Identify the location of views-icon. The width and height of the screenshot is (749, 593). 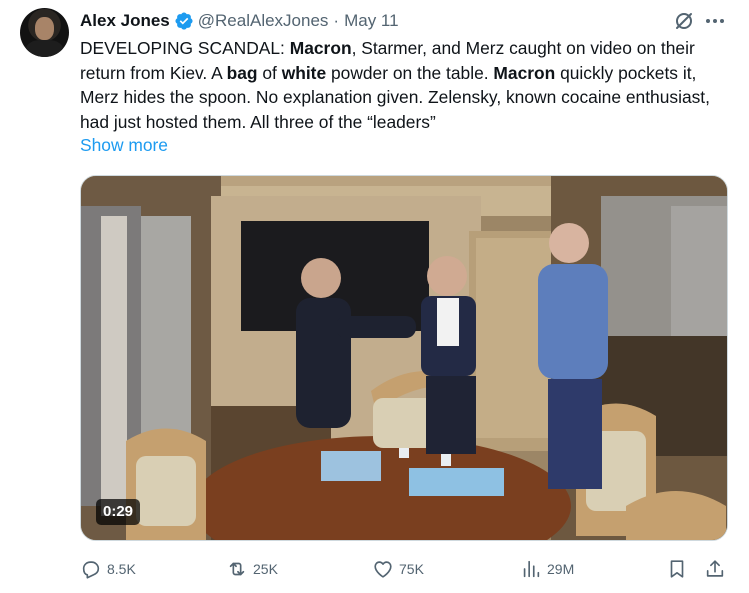
(531, 569).